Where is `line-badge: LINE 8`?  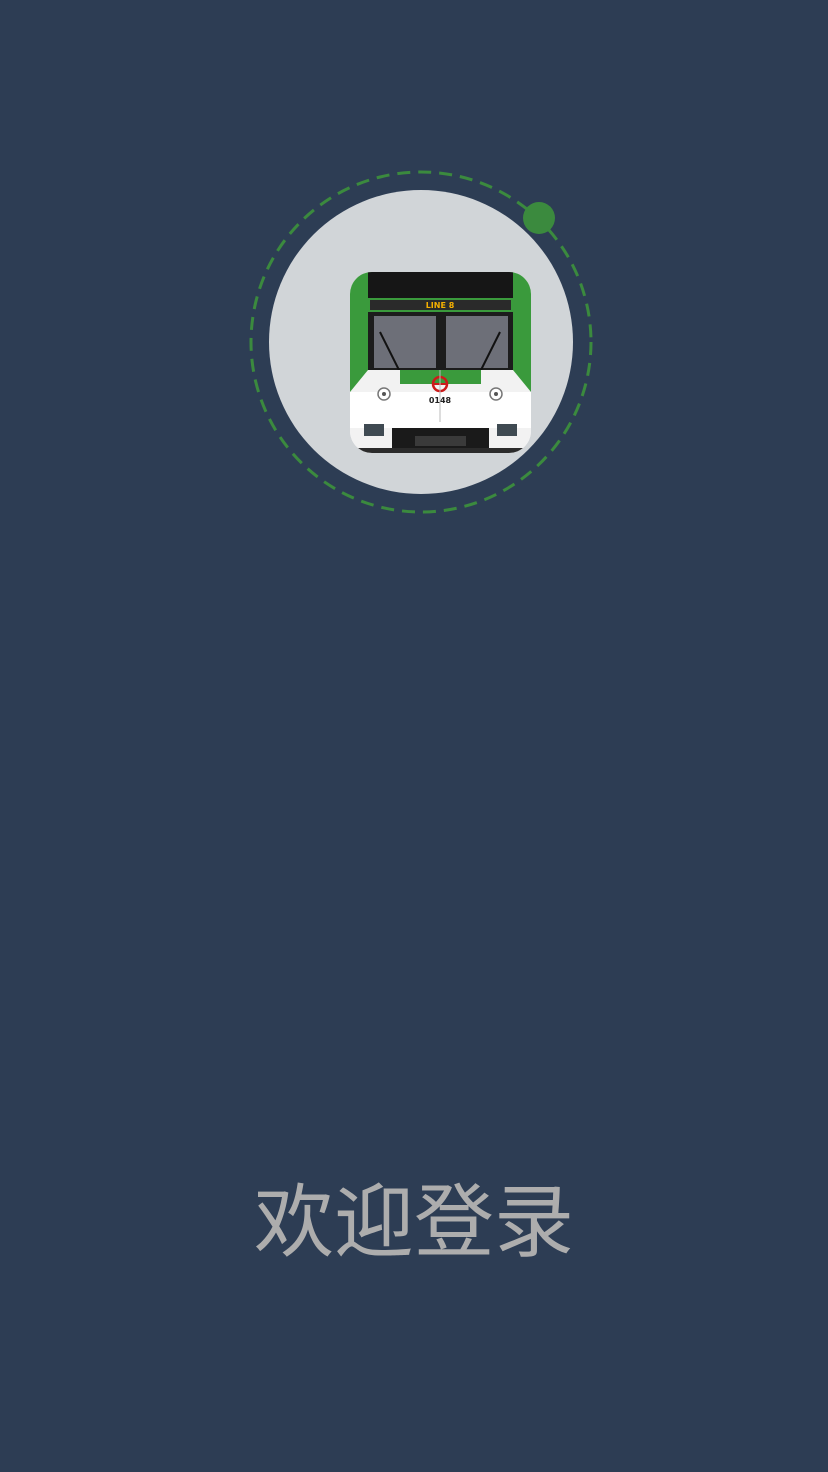 line-badge: LINE 8 is located at coordinates (440, 305).